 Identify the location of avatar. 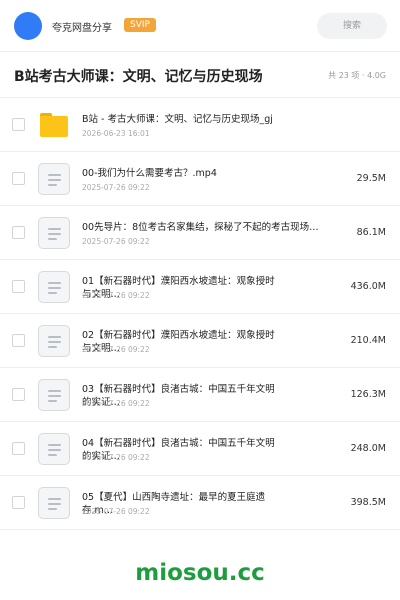
(28, 26).